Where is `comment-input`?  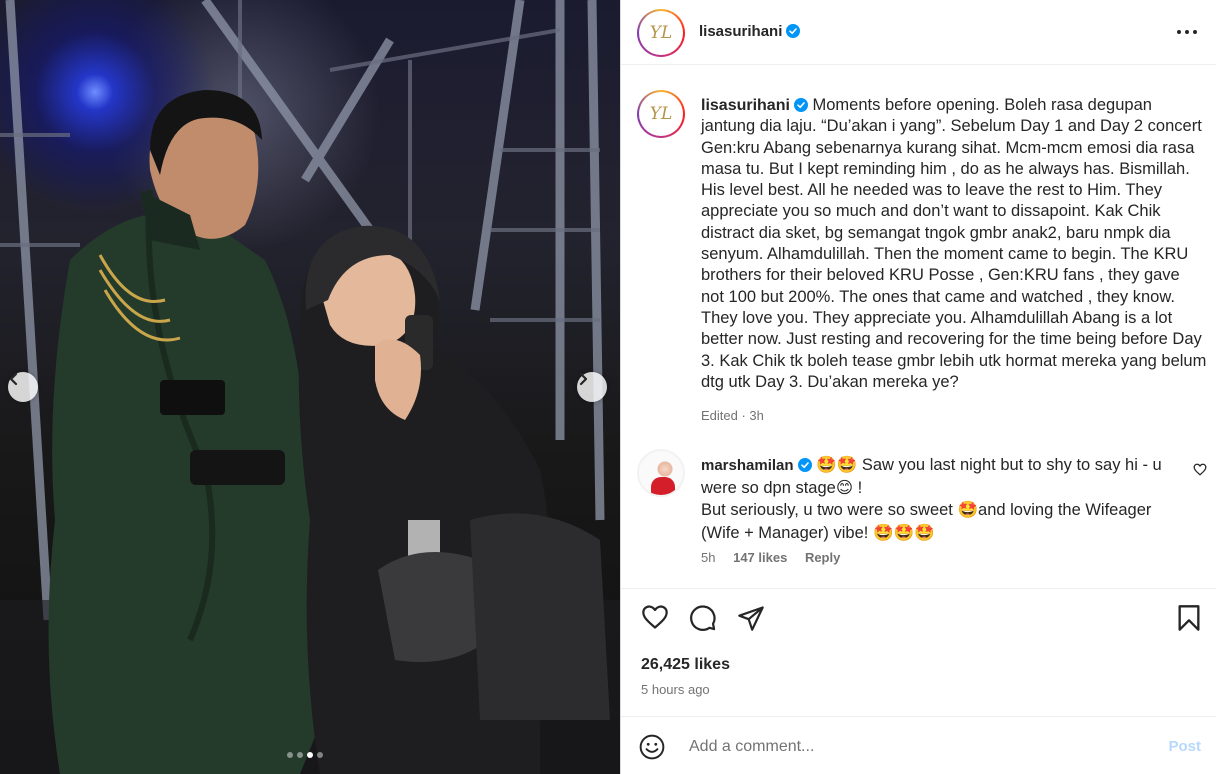
comment-input is located at coordinates (919, 747).